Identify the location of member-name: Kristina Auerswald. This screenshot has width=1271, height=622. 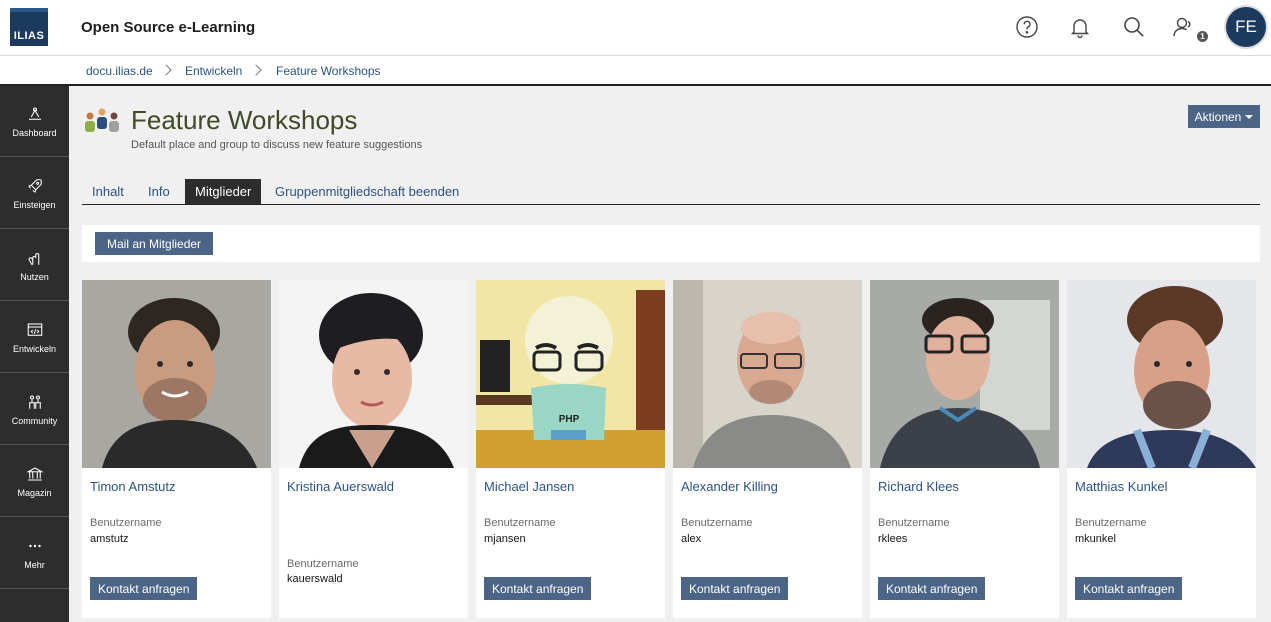
(340, 486).